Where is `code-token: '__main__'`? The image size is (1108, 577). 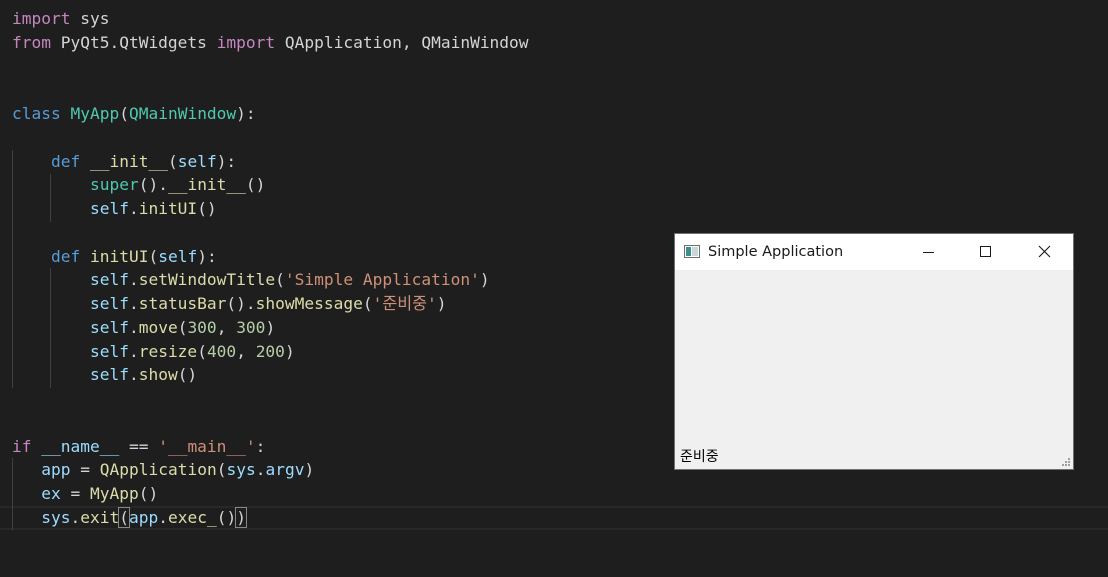 code-token: '__main__' is located at coordinates (207, 446).